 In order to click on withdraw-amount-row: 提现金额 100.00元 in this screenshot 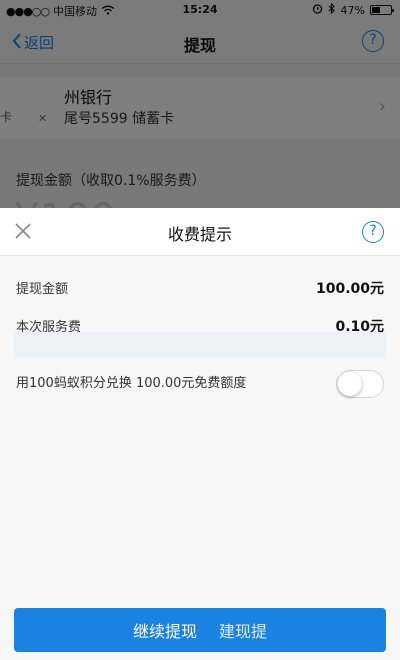, I will do `click(200, 287)`.